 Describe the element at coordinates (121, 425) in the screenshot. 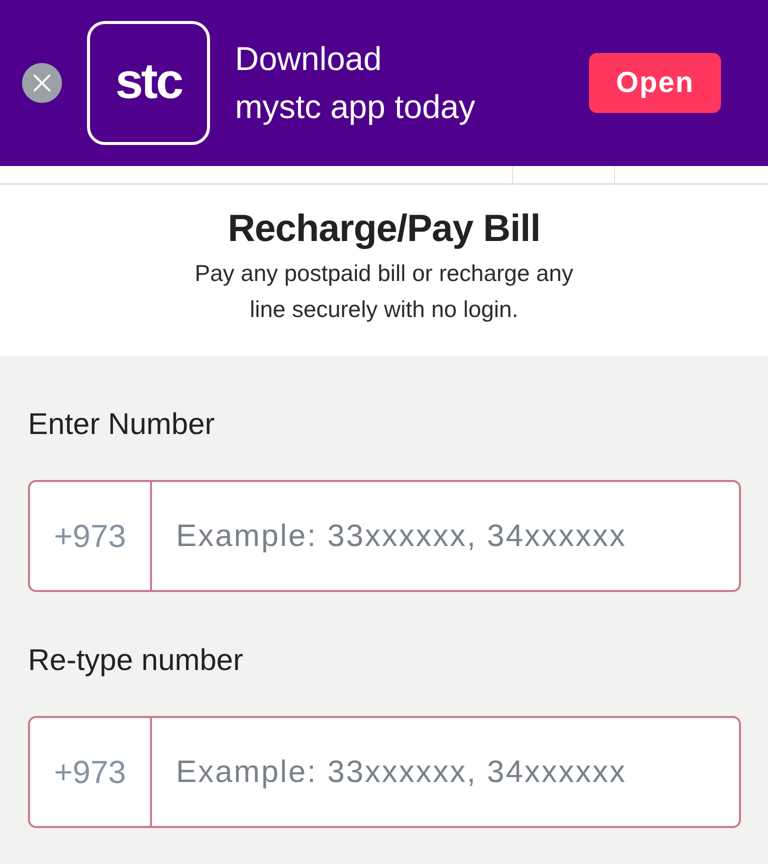

I see `field-label: Enter Number` at that location.